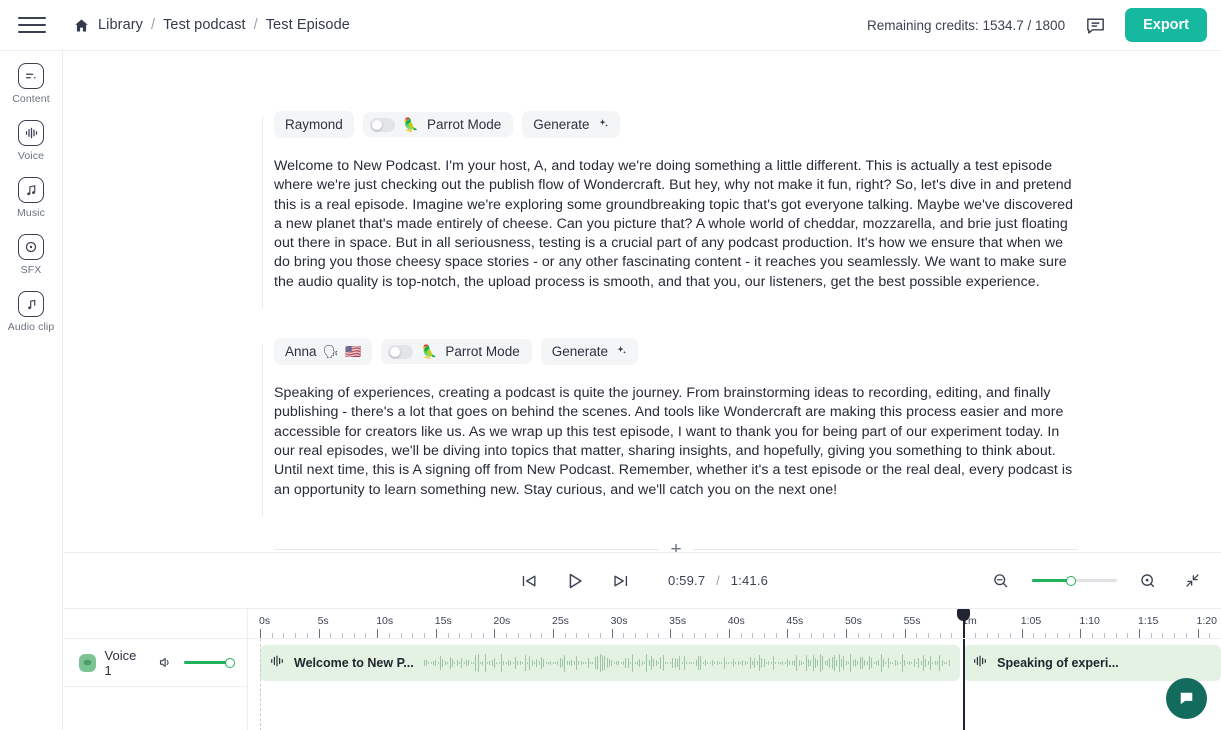 The width and height of the screenshot is (1221, 730). Describe the element at coordinates (120, 25) in the screenshot. I see `breadcrumb-item-library: Library` at that location.